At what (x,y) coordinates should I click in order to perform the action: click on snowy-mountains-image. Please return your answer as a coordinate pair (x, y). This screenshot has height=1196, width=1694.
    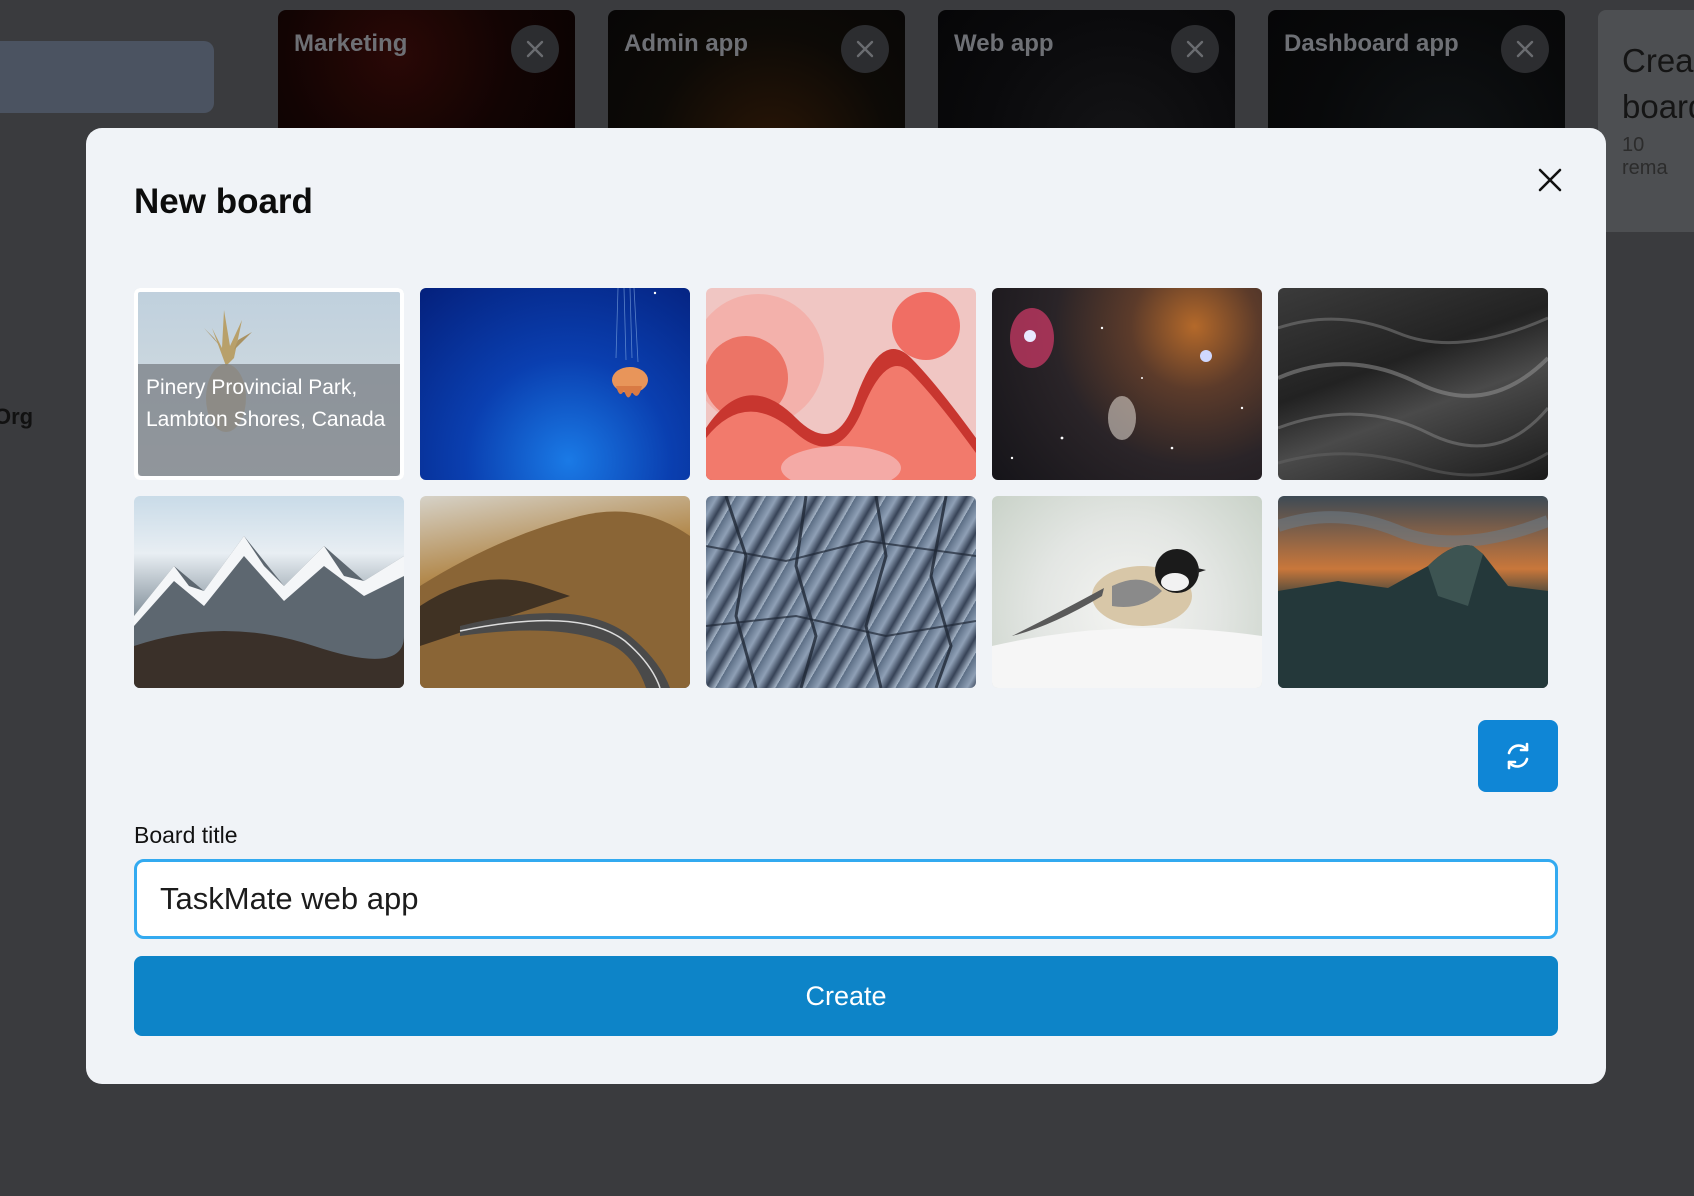
    Looking at the image, I should click on (269, 592).